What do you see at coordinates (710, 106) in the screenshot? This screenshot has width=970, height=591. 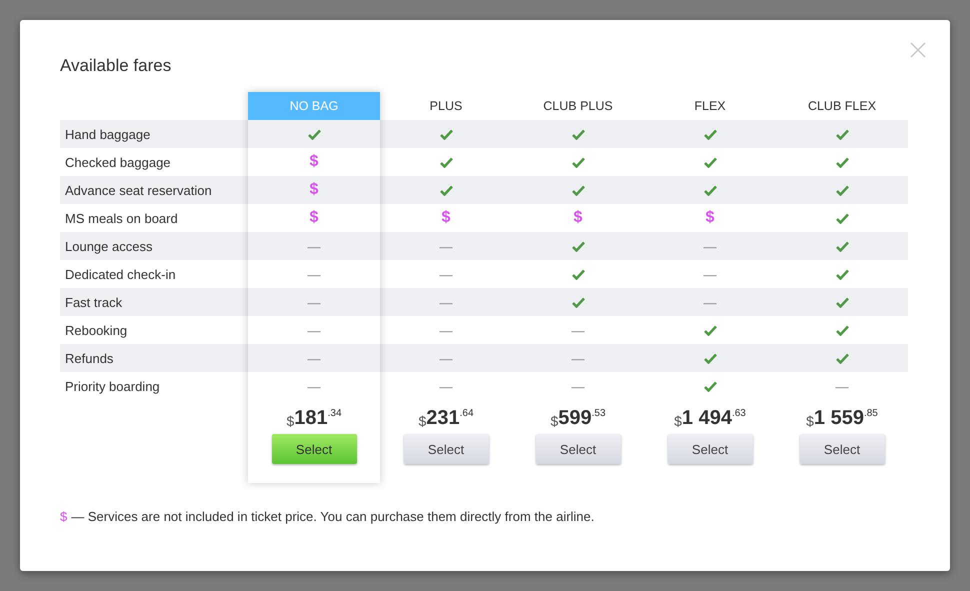 I see `fare-header: FLEX` at bounding box center [710, 106].